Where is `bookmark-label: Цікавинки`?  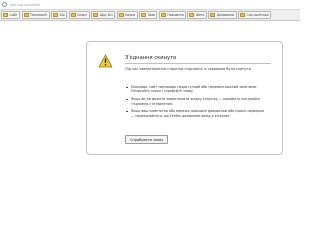
bookmark-label: Цікавинки is located at coordinates (225, 15).